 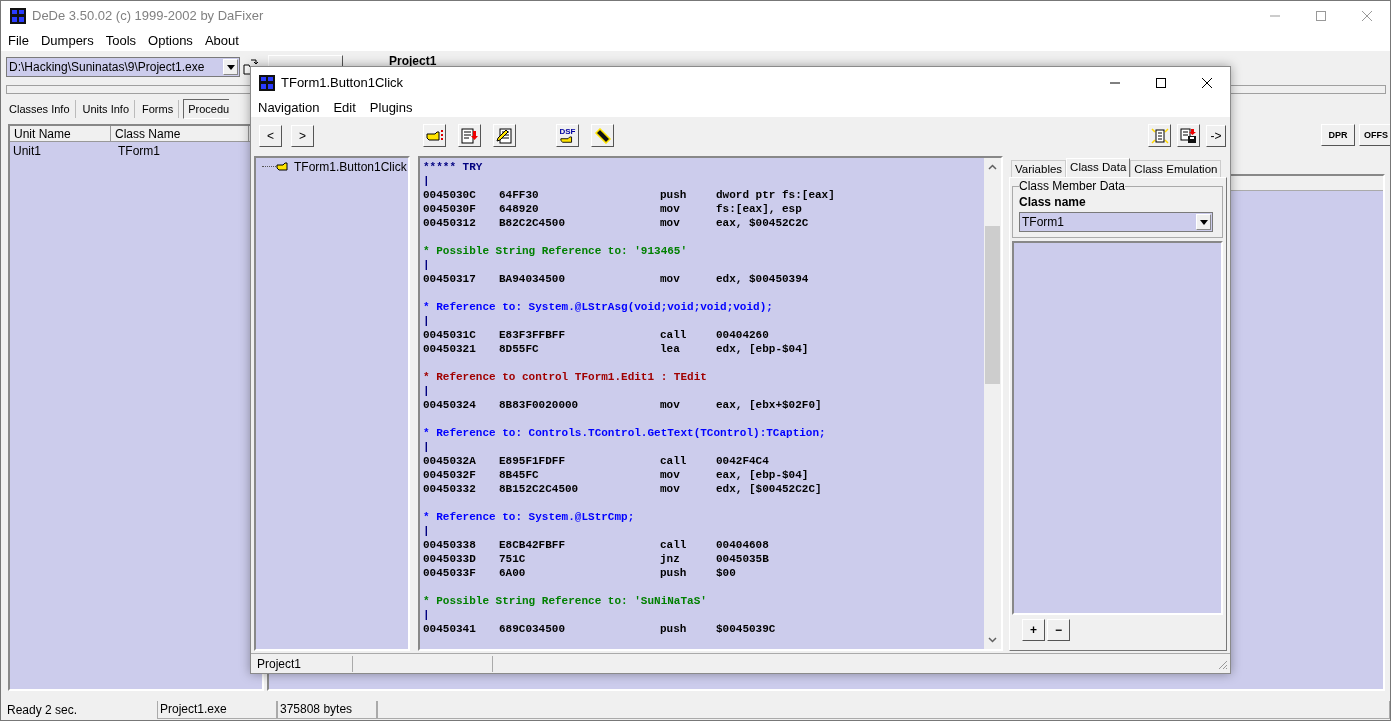 I want to click on table-cell-text: Unit1, so click(x=27, y=151).